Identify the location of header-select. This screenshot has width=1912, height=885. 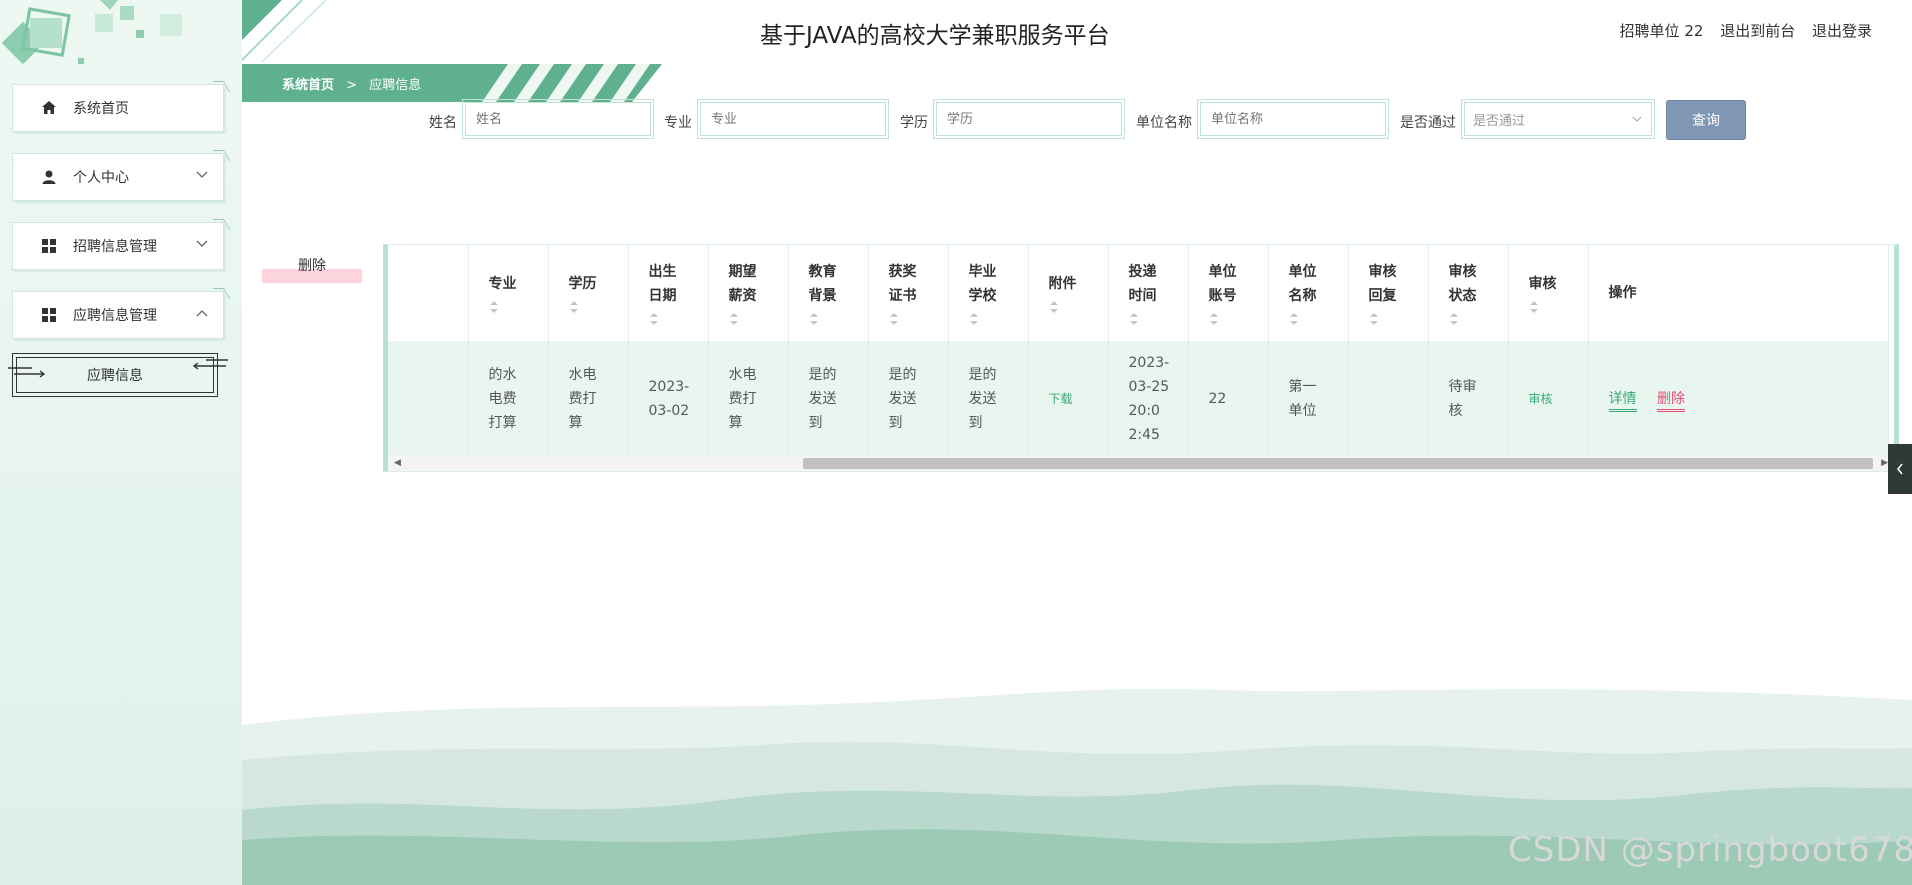
(428, 293).